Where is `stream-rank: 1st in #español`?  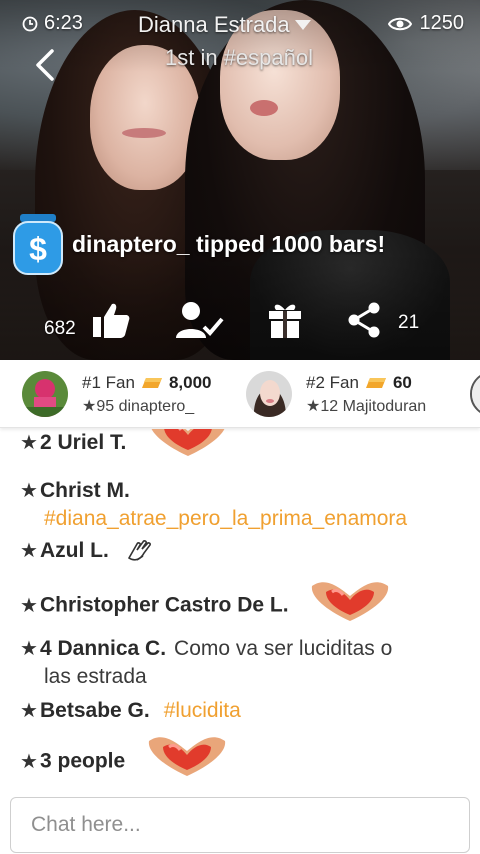 stream-rank: 1st in #español is located at coordinates (239, 57).